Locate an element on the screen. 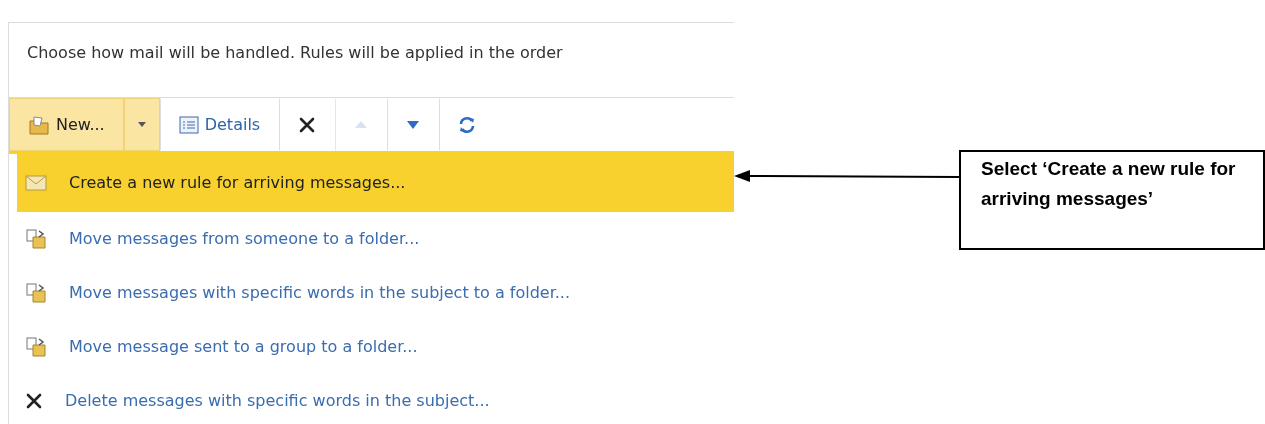 Image resolution: width=1265 pixels, height=424 pixels. folder-icon is located at coordinates (39, 124).